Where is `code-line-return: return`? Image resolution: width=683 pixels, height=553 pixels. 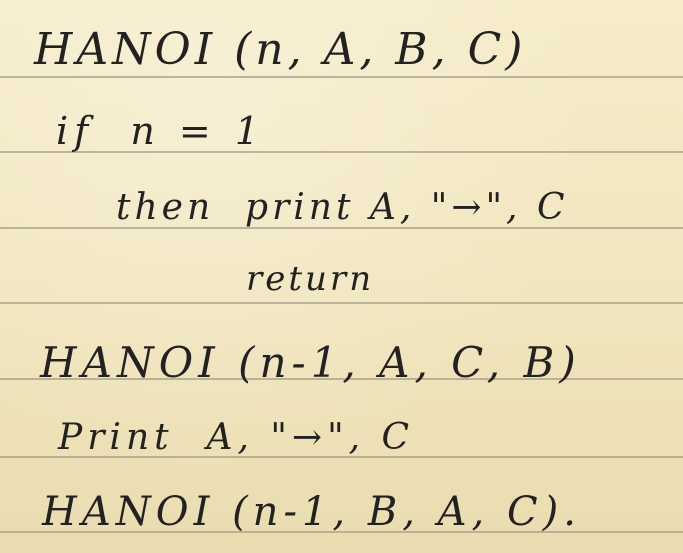 code-line-return: return is located at coordinates (310, 279).